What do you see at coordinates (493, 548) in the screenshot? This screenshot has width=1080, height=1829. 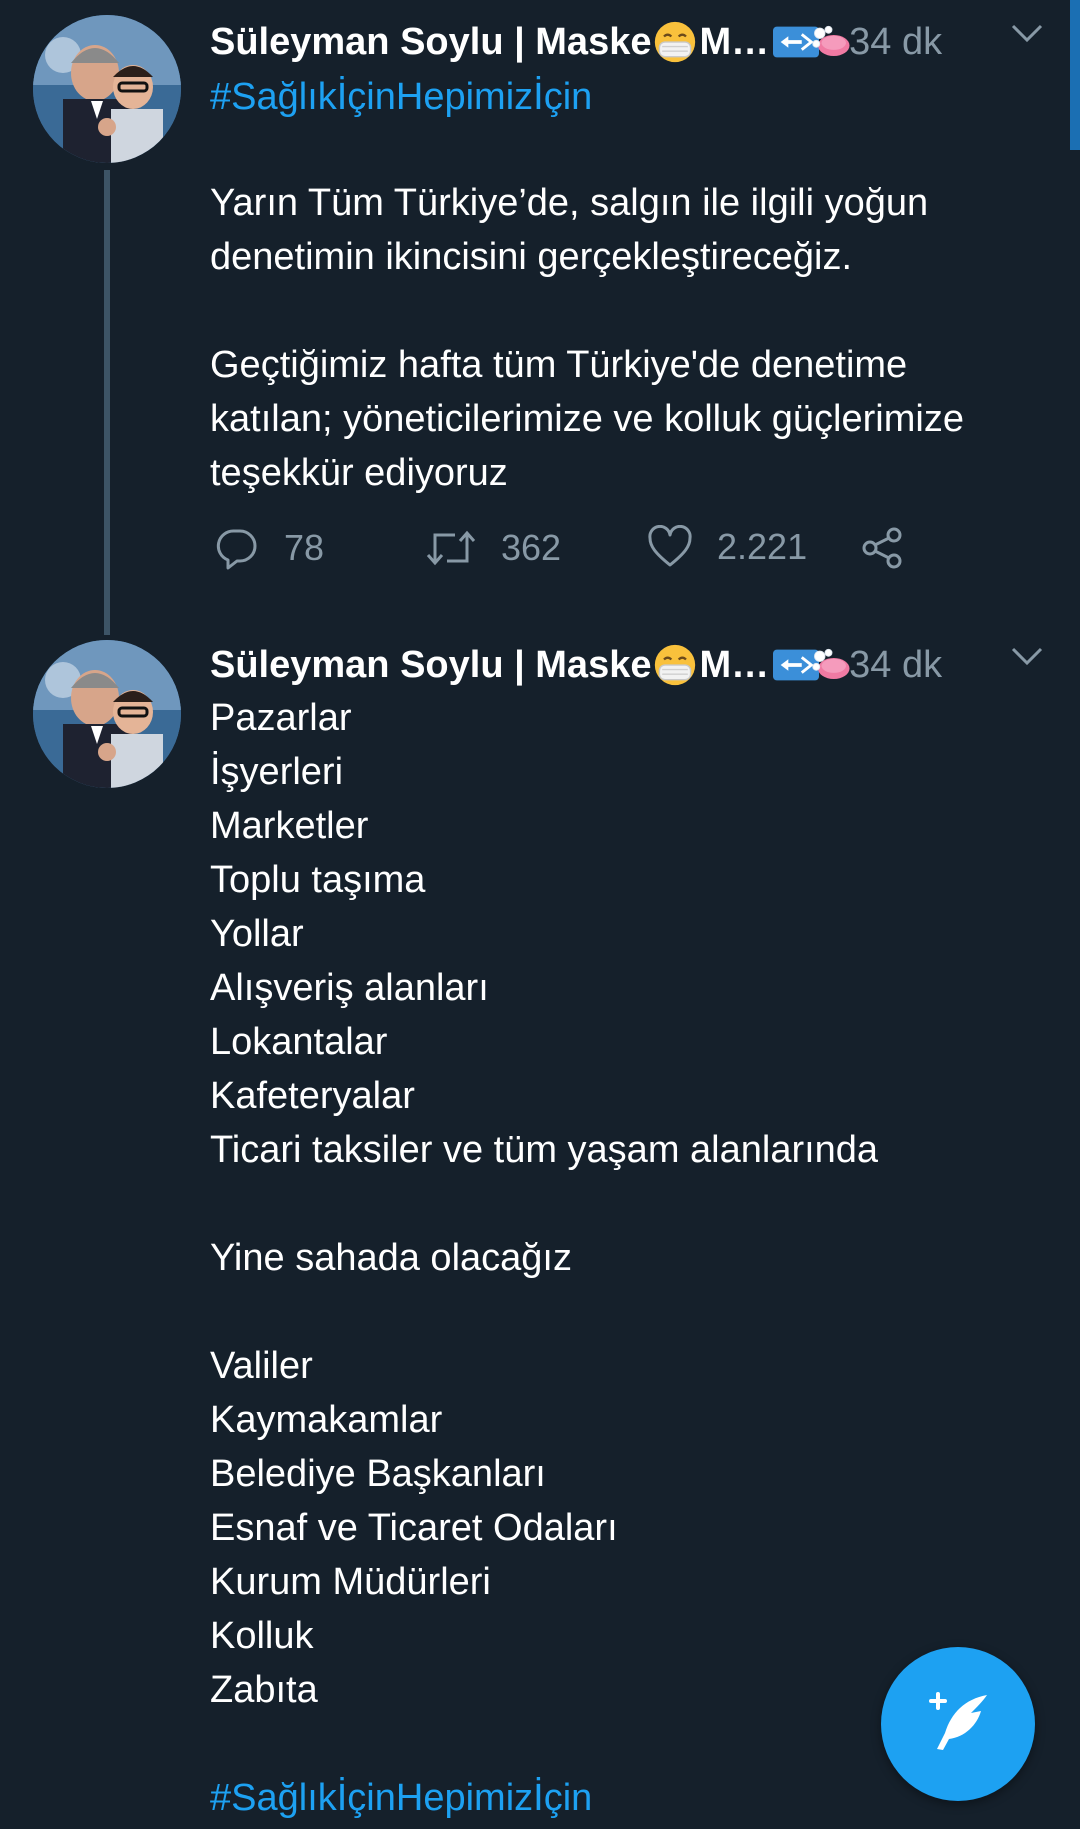 I see `retweet-button: 362` at bounding box center [493, 548].